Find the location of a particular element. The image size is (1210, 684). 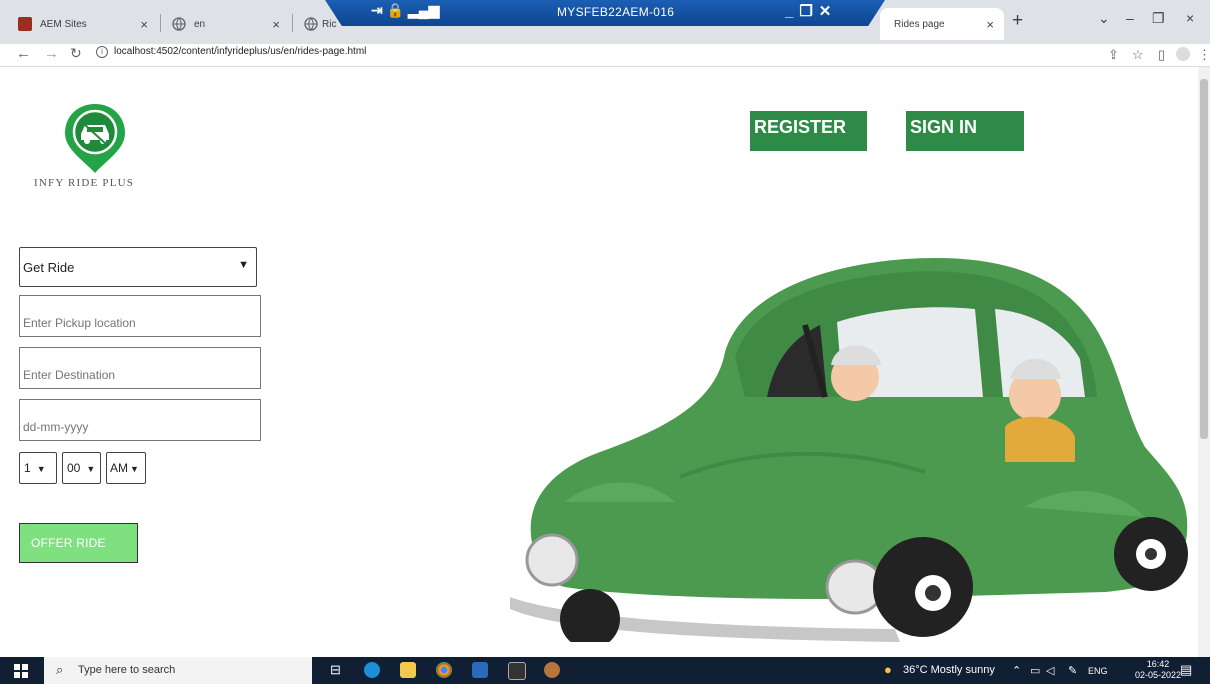

tab-en: en × is located at coordinates (226, 24).